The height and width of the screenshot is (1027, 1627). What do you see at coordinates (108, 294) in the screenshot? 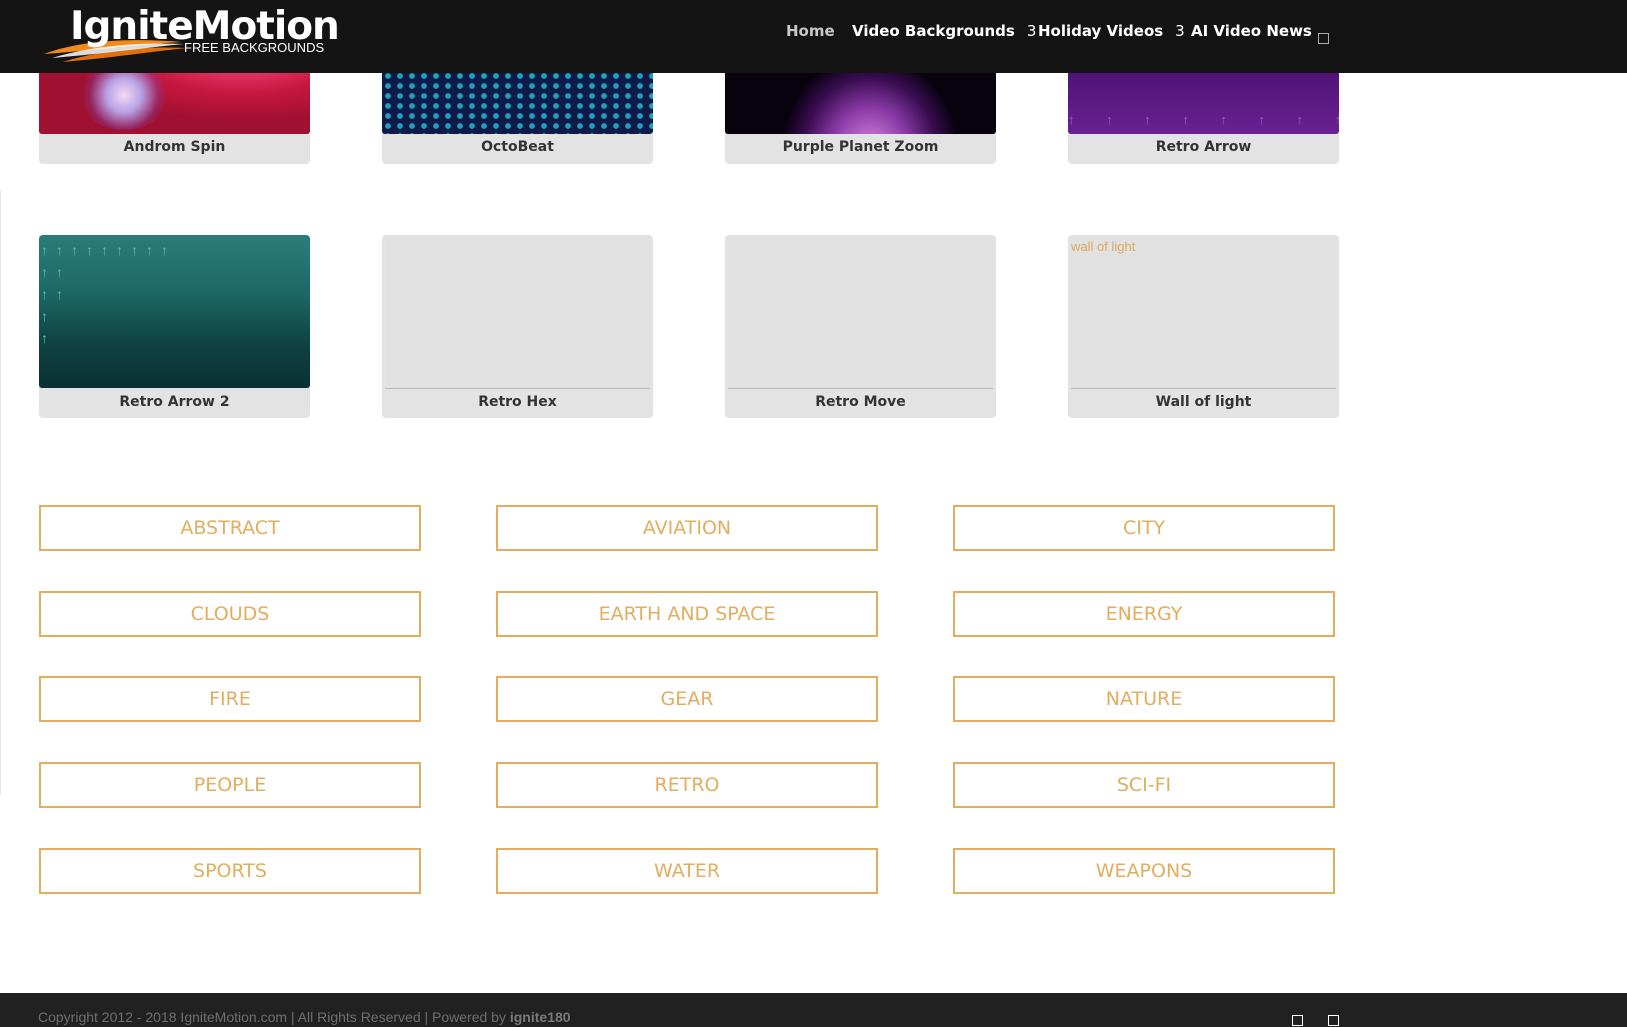
I see `arrow-pattern: ↑↑↑↑↑↑↑↑↑ ↑↑ ↑↑ ↑ ↑` at bounding box center [108, 294].